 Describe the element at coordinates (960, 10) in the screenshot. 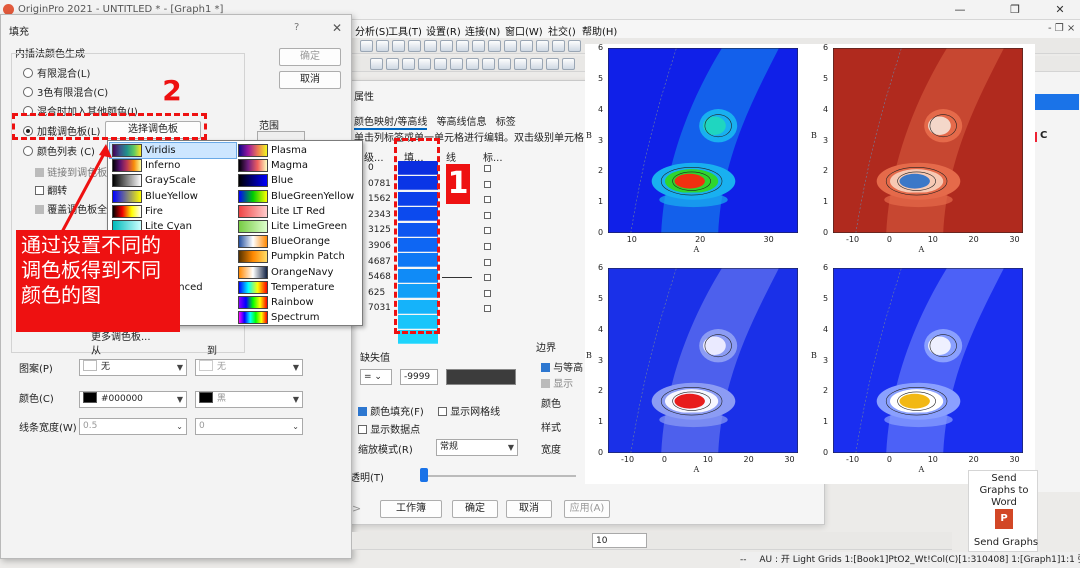

I see `minimize-button: —` at that location.